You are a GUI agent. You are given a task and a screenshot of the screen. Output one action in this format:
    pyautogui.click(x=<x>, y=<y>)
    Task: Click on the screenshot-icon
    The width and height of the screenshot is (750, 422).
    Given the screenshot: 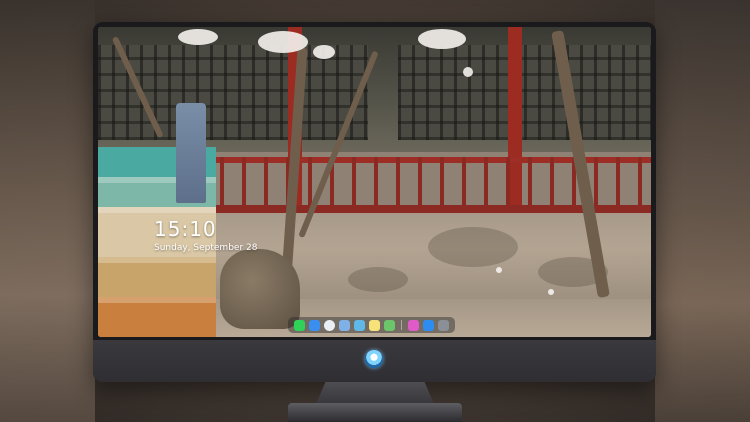 What is the action you would take?
    pyautogui.click(x=443, y=325)
    